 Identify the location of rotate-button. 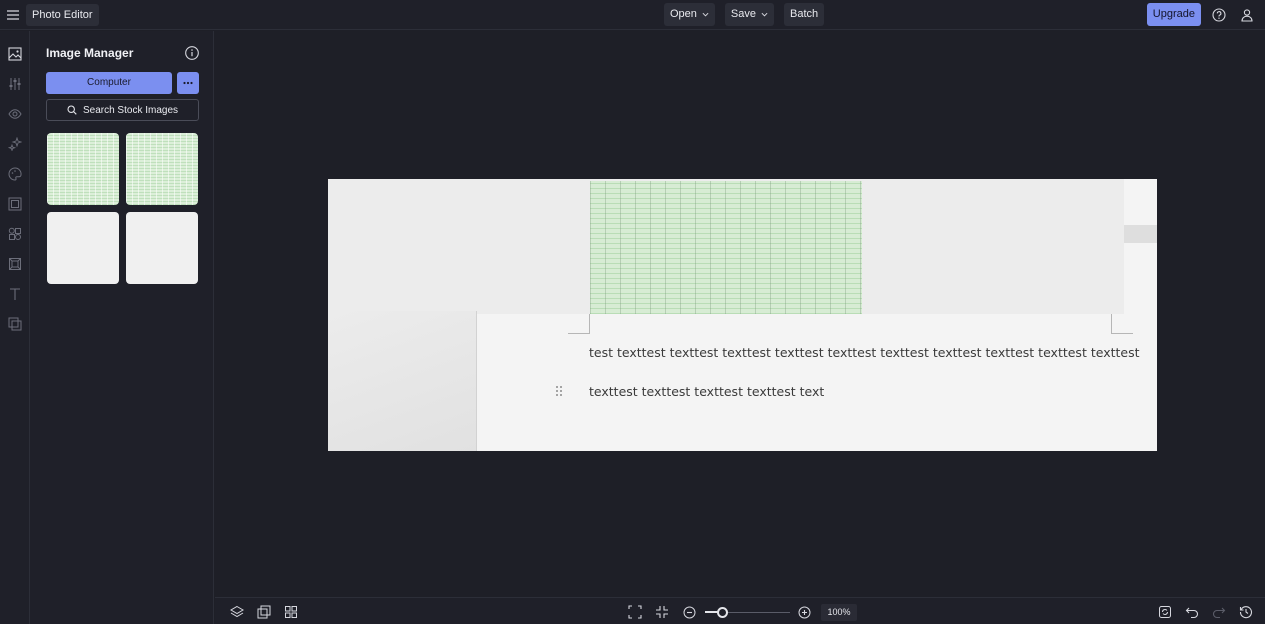
(1165, 612).